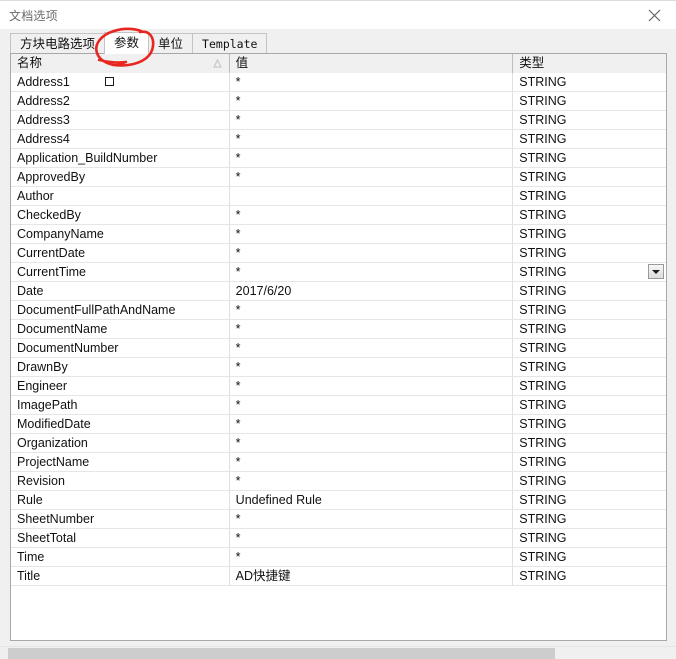  Describe the element at coordinates (338, 462) in the screenshot. I see `table-row: ProjectName * STRING` at that location.